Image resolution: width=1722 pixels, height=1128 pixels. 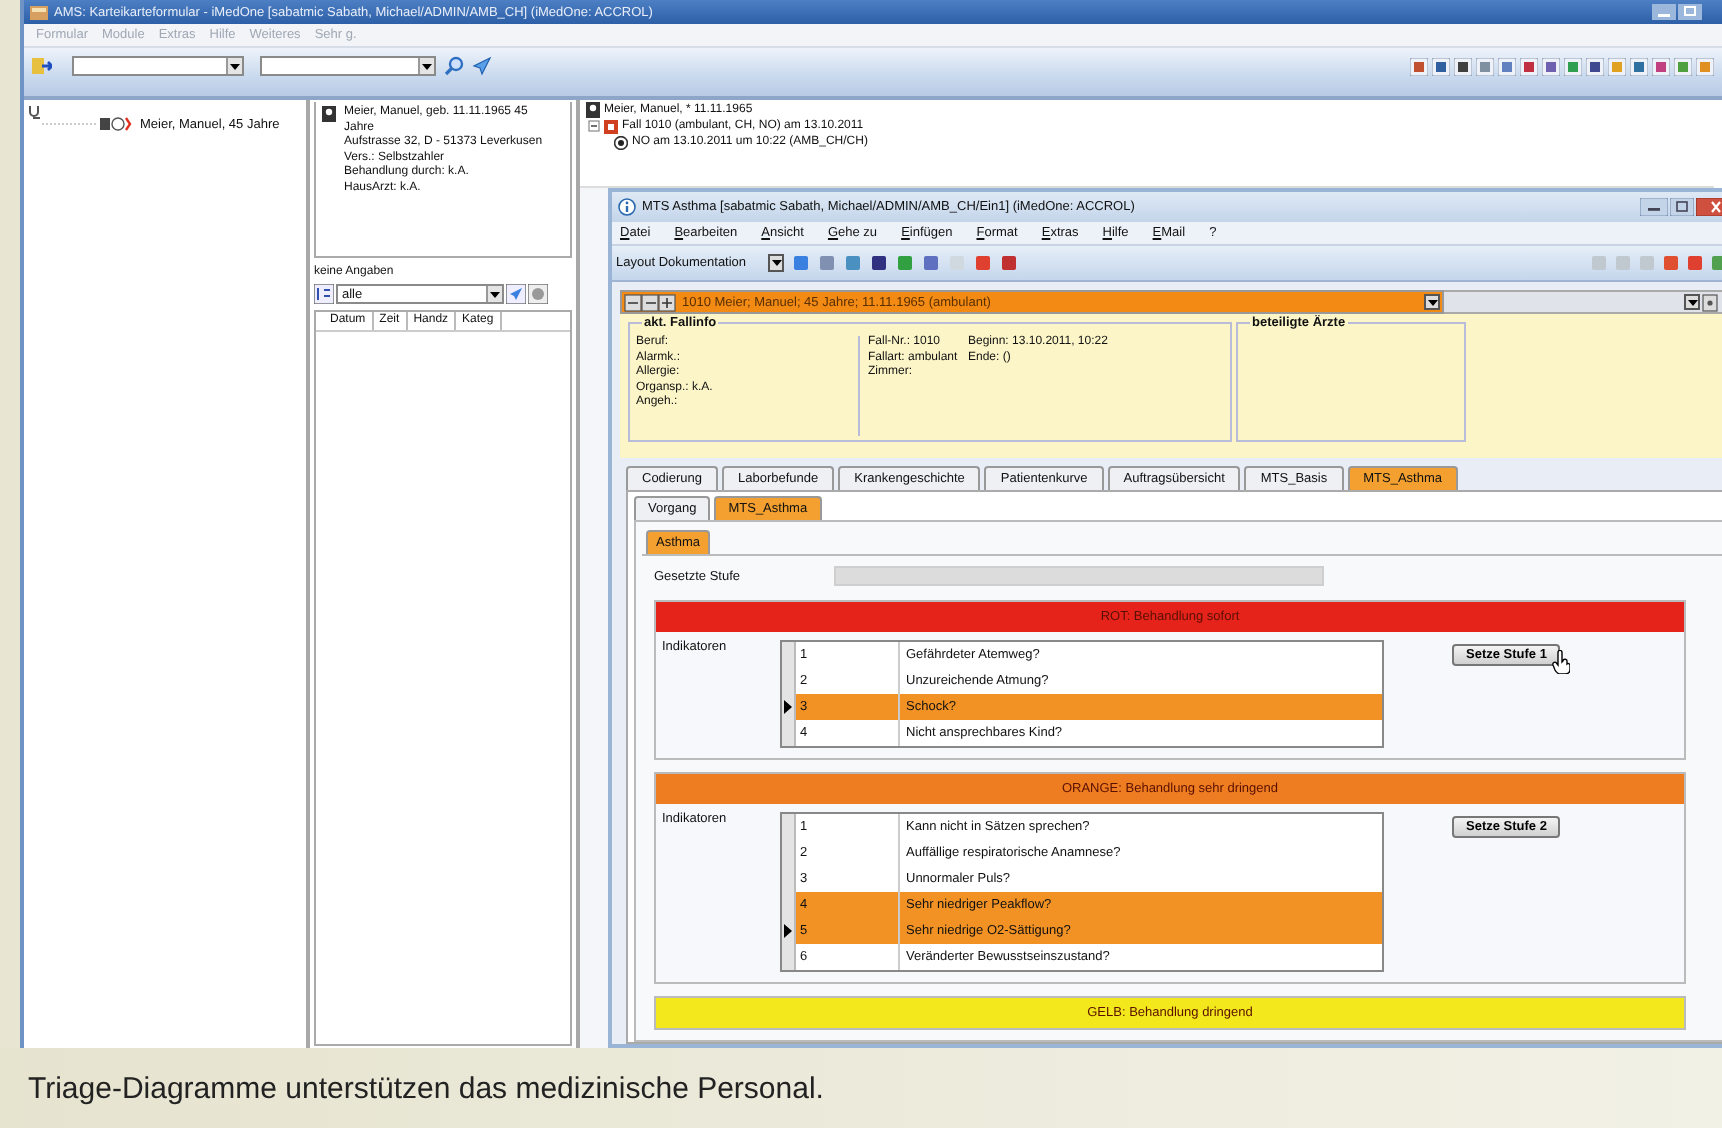 I want to click on window-buttons-icon, so click(x=650, y=302).